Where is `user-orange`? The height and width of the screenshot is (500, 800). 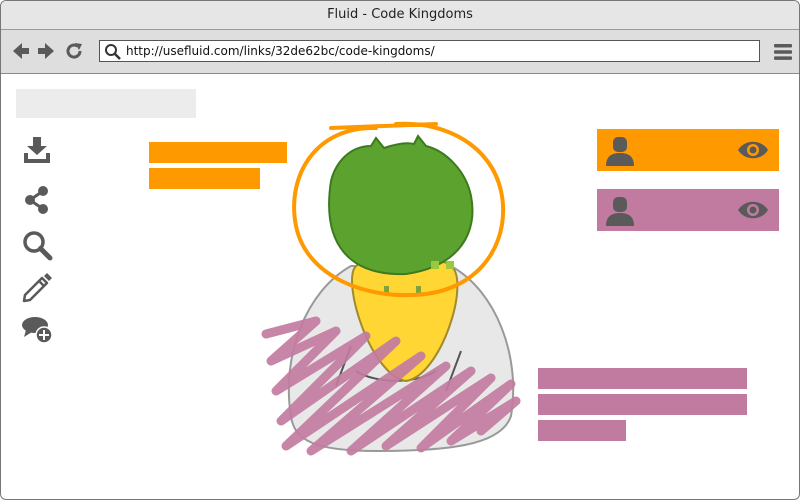
user-orange is located at coordinates (688, 150).